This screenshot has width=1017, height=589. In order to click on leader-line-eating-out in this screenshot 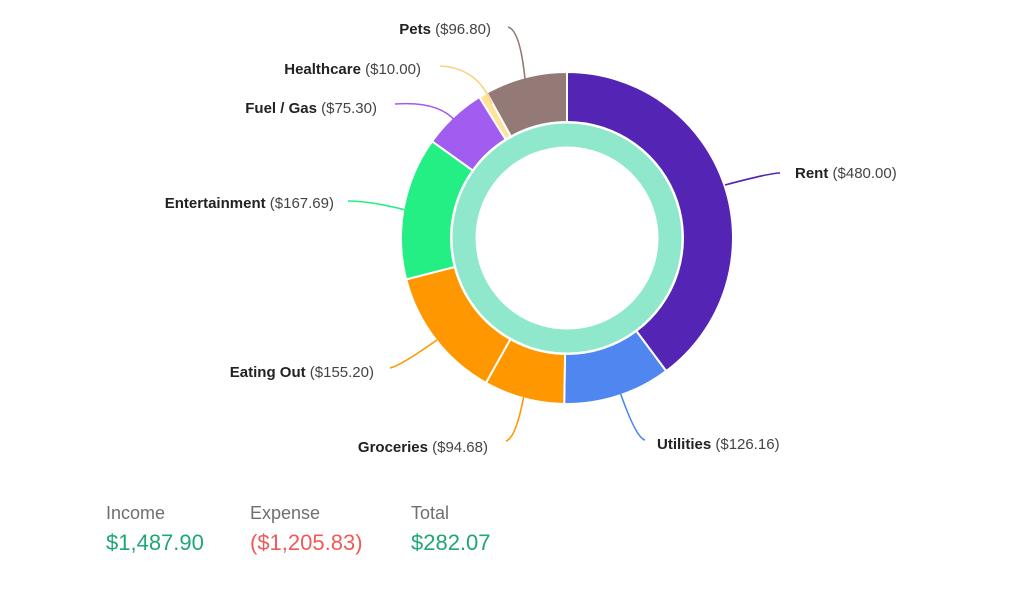, I will do `click(413, 354)`.